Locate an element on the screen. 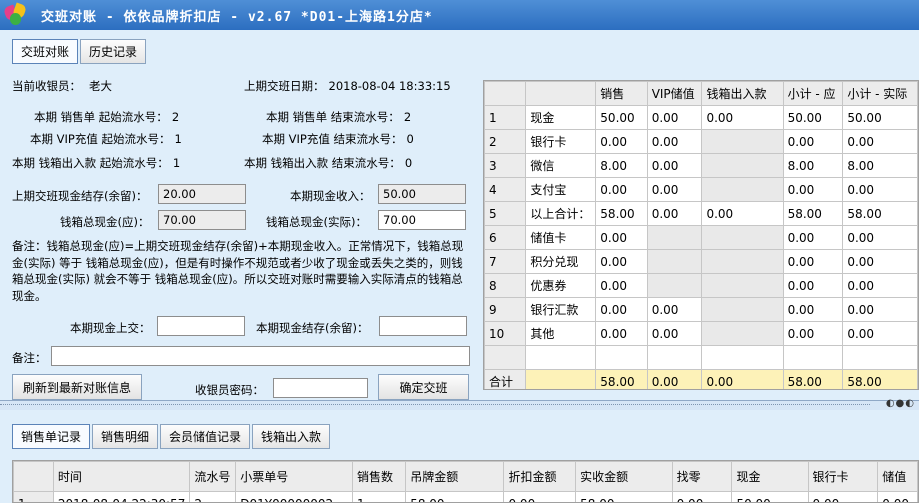 This screenshot has height=503, width=919. summary-row: 8 优惠券 0.00 0.00 0.00 is located at coordinates (701, 285).